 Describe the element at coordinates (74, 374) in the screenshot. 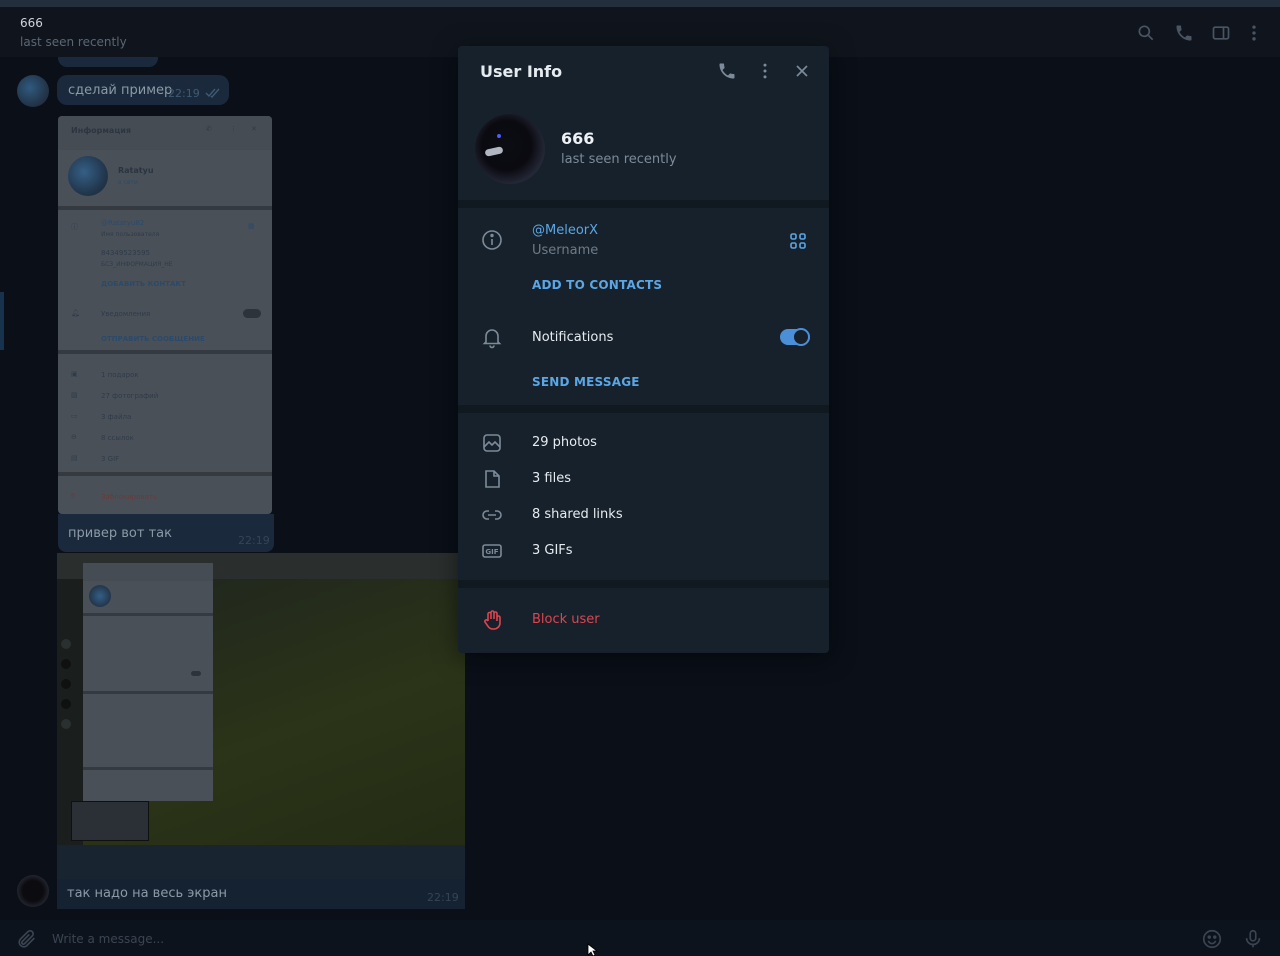

I see `preview-gift-icon: ▣` at that location.